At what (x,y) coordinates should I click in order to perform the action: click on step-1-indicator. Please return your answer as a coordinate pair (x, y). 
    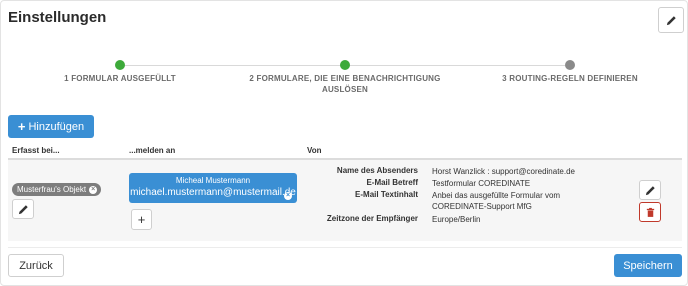
    Looking at the image, I should click on (120, 65).